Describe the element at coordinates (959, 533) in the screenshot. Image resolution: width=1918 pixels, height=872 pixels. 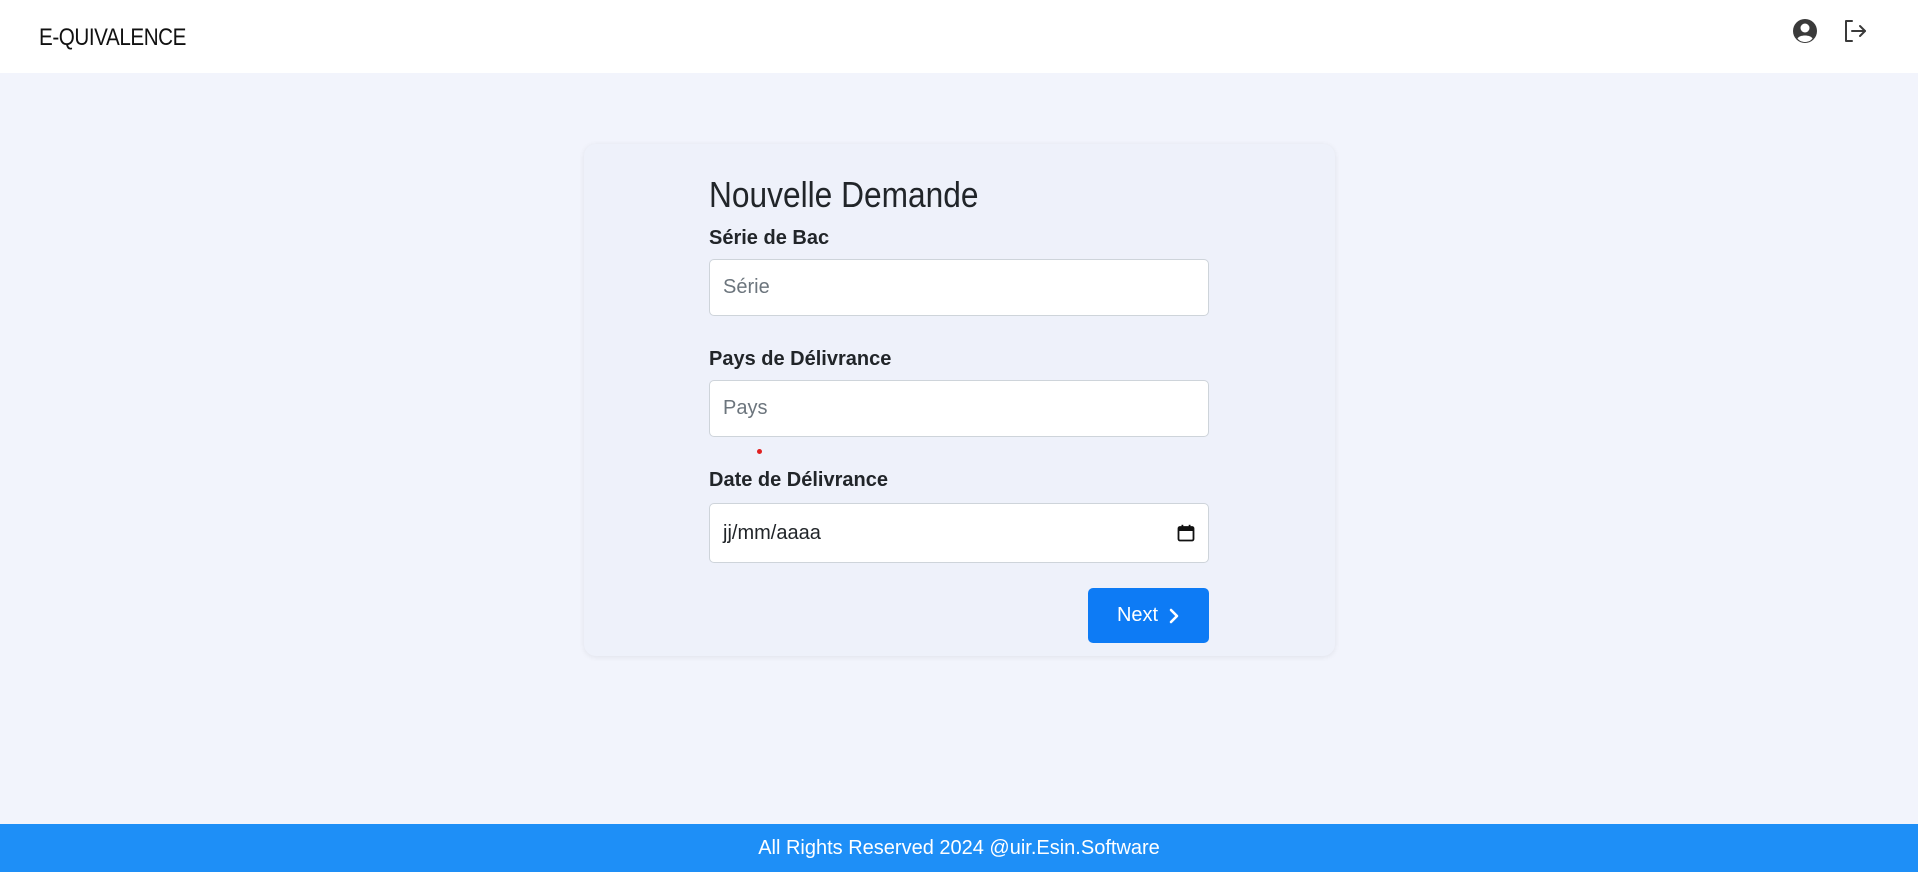
I see `date-input: jj/mm/aaaa` at that location.